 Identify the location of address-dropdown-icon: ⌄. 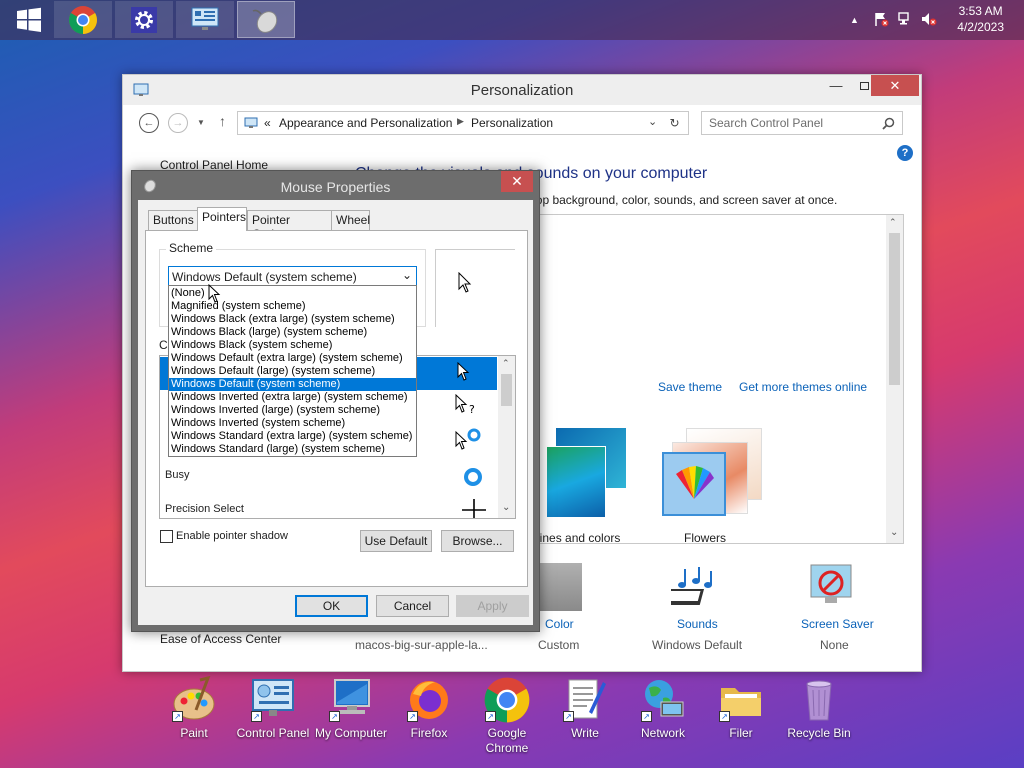
(652, 121).